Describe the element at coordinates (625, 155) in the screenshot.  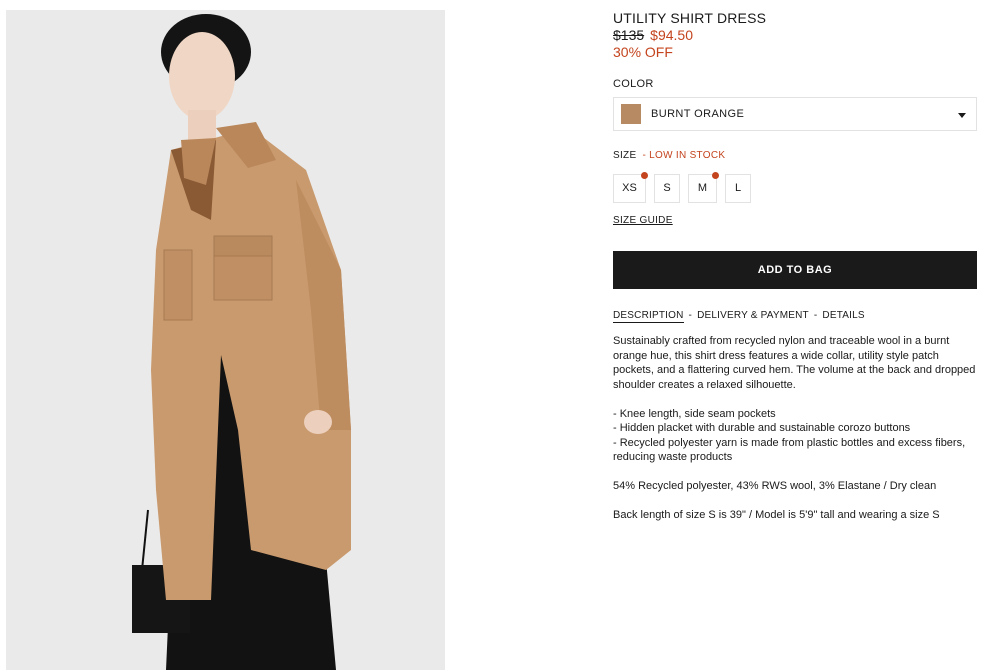
I see `size-label: SIZE` at that location.